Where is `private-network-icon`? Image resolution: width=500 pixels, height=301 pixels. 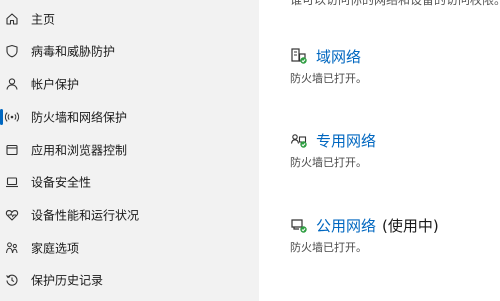
private-network-icon is located at coordinates (299, 140).